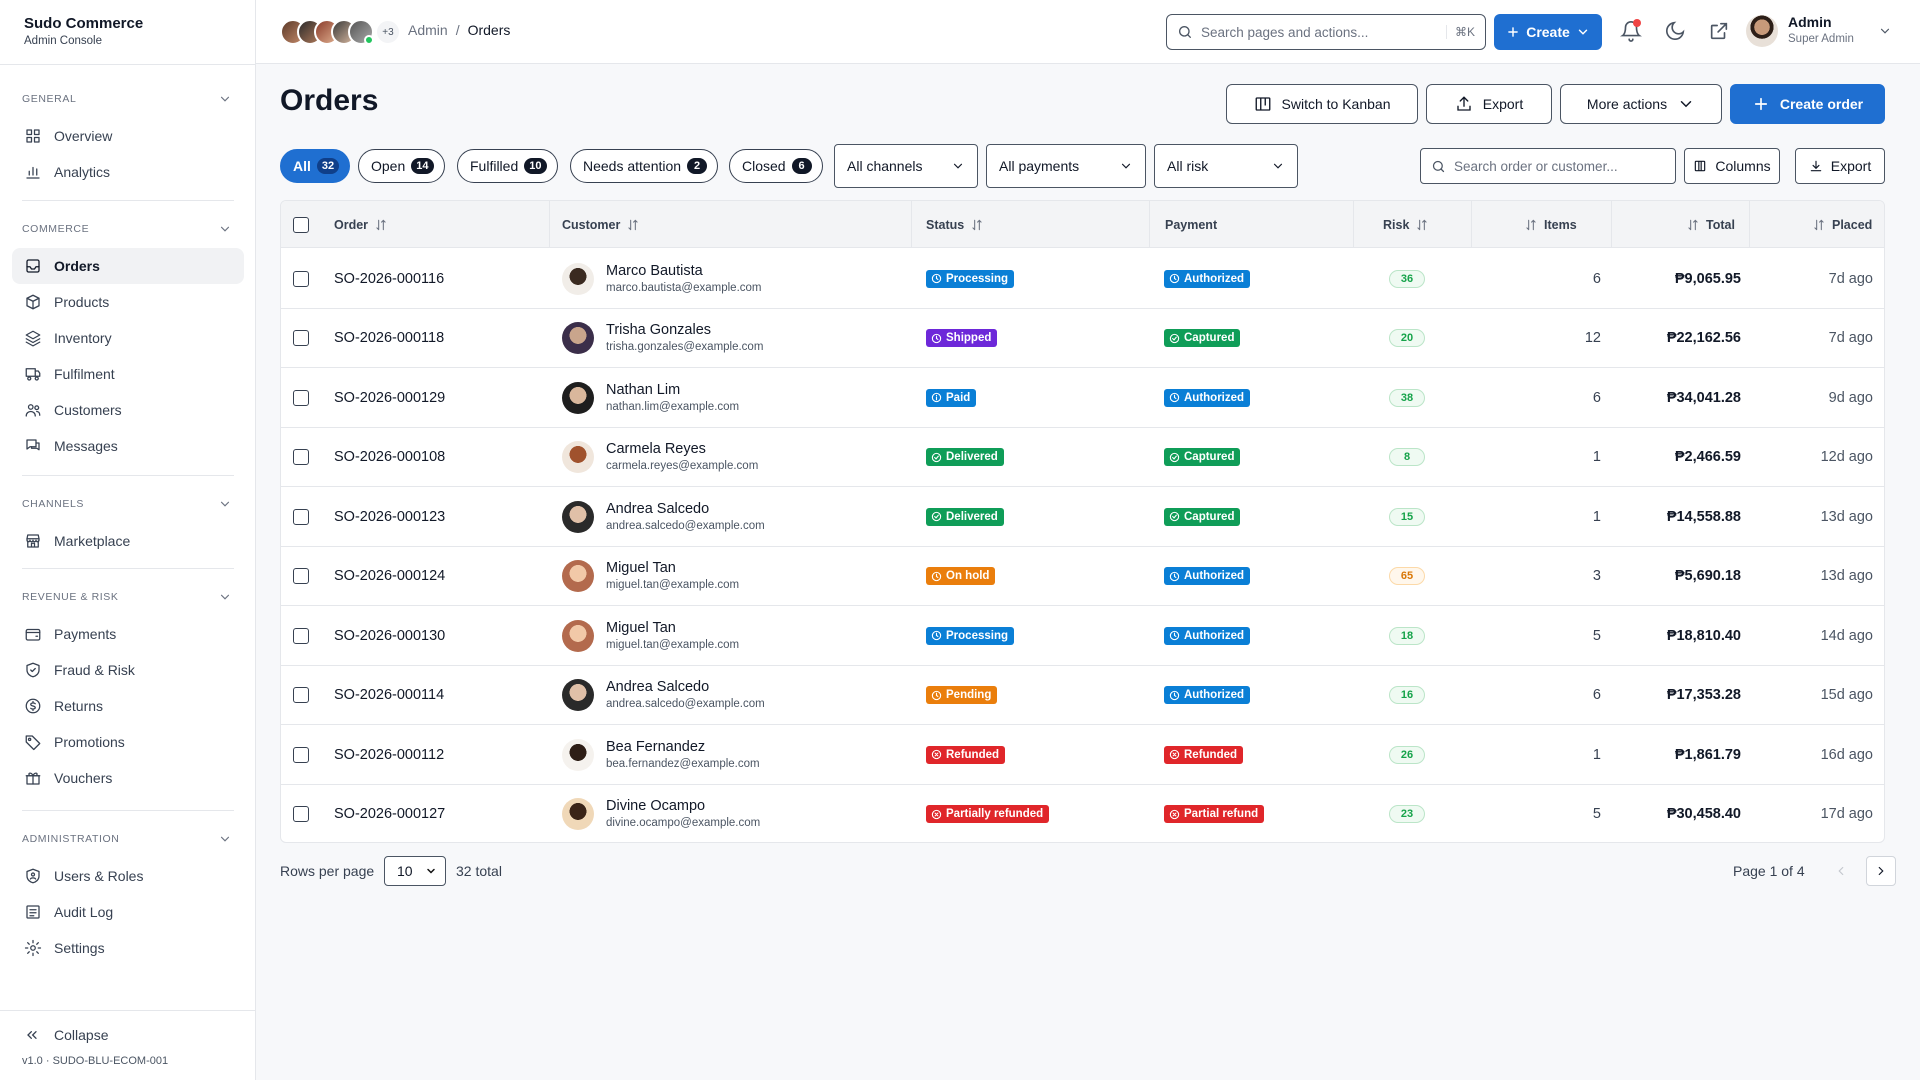 The width and height of the screenshot is (1920, 1080). I want to click on column-customer: Customer, so click(601, 224).